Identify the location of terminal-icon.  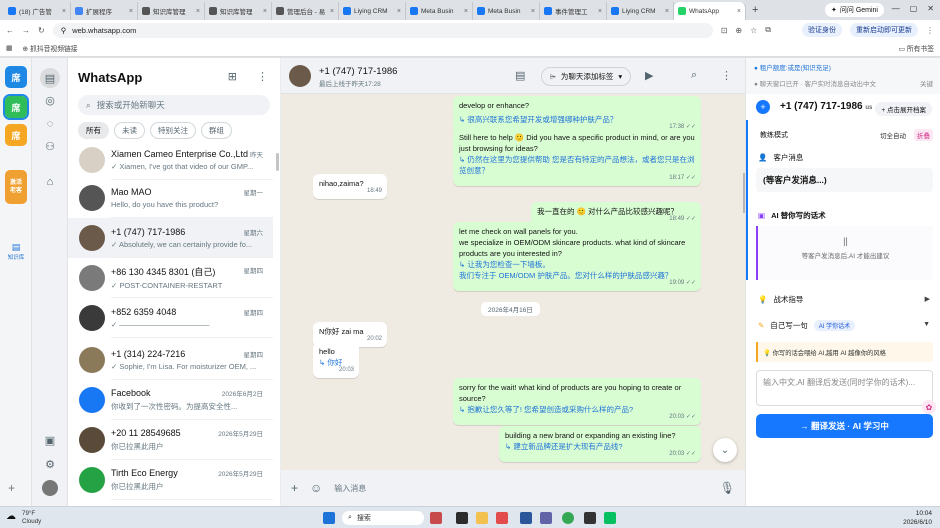
(590, 518).